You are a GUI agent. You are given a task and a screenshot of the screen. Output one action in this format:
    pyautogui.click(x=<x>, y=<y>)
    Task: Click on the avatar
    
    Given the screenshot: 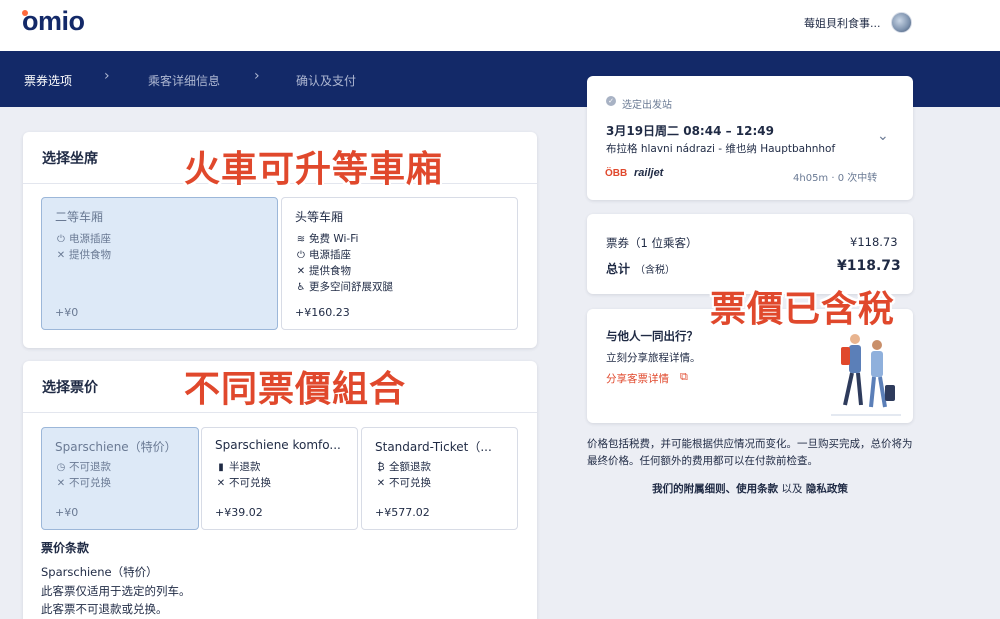 What is the action you would take?
    pyautogui.click(x=901, y=22)
    